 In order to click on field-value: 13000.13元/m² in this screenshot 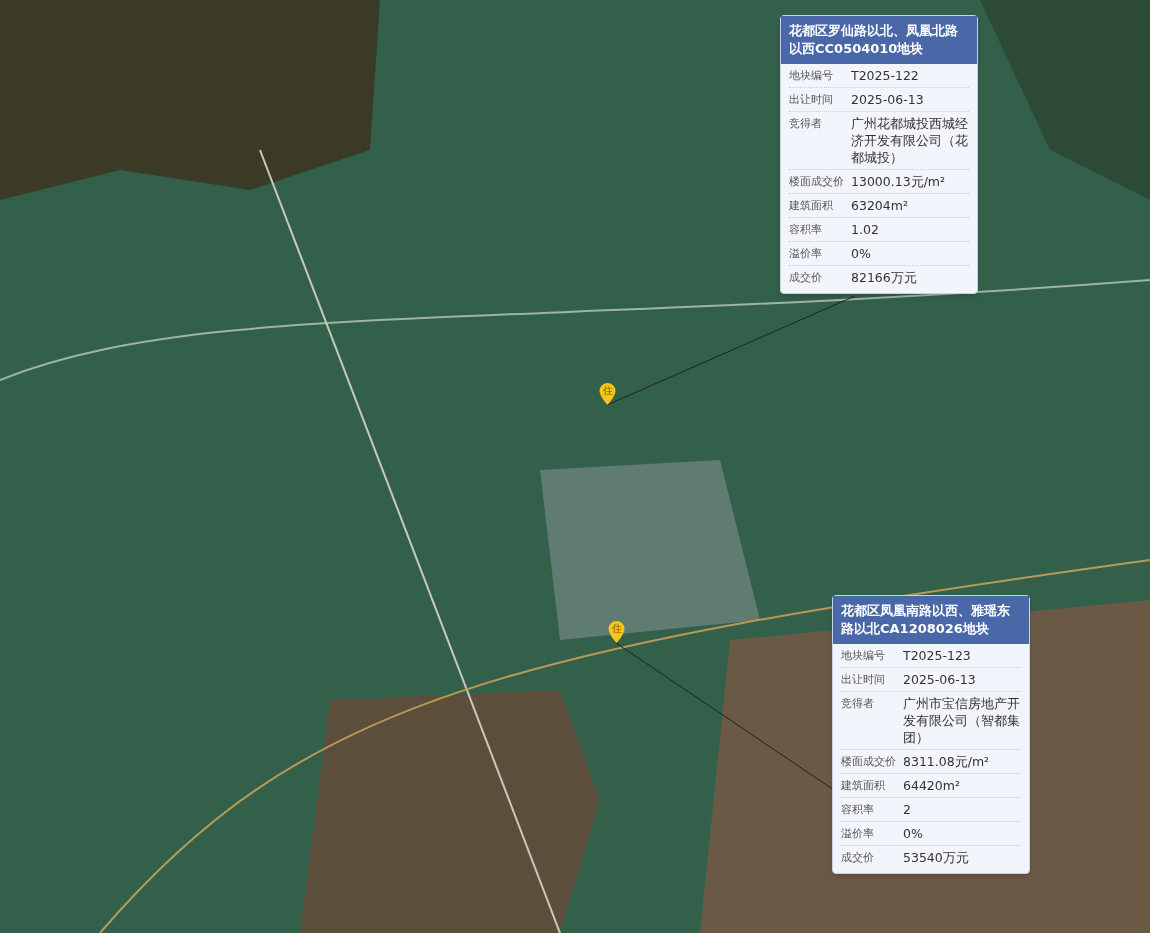, I will do `click(899, 181)`.